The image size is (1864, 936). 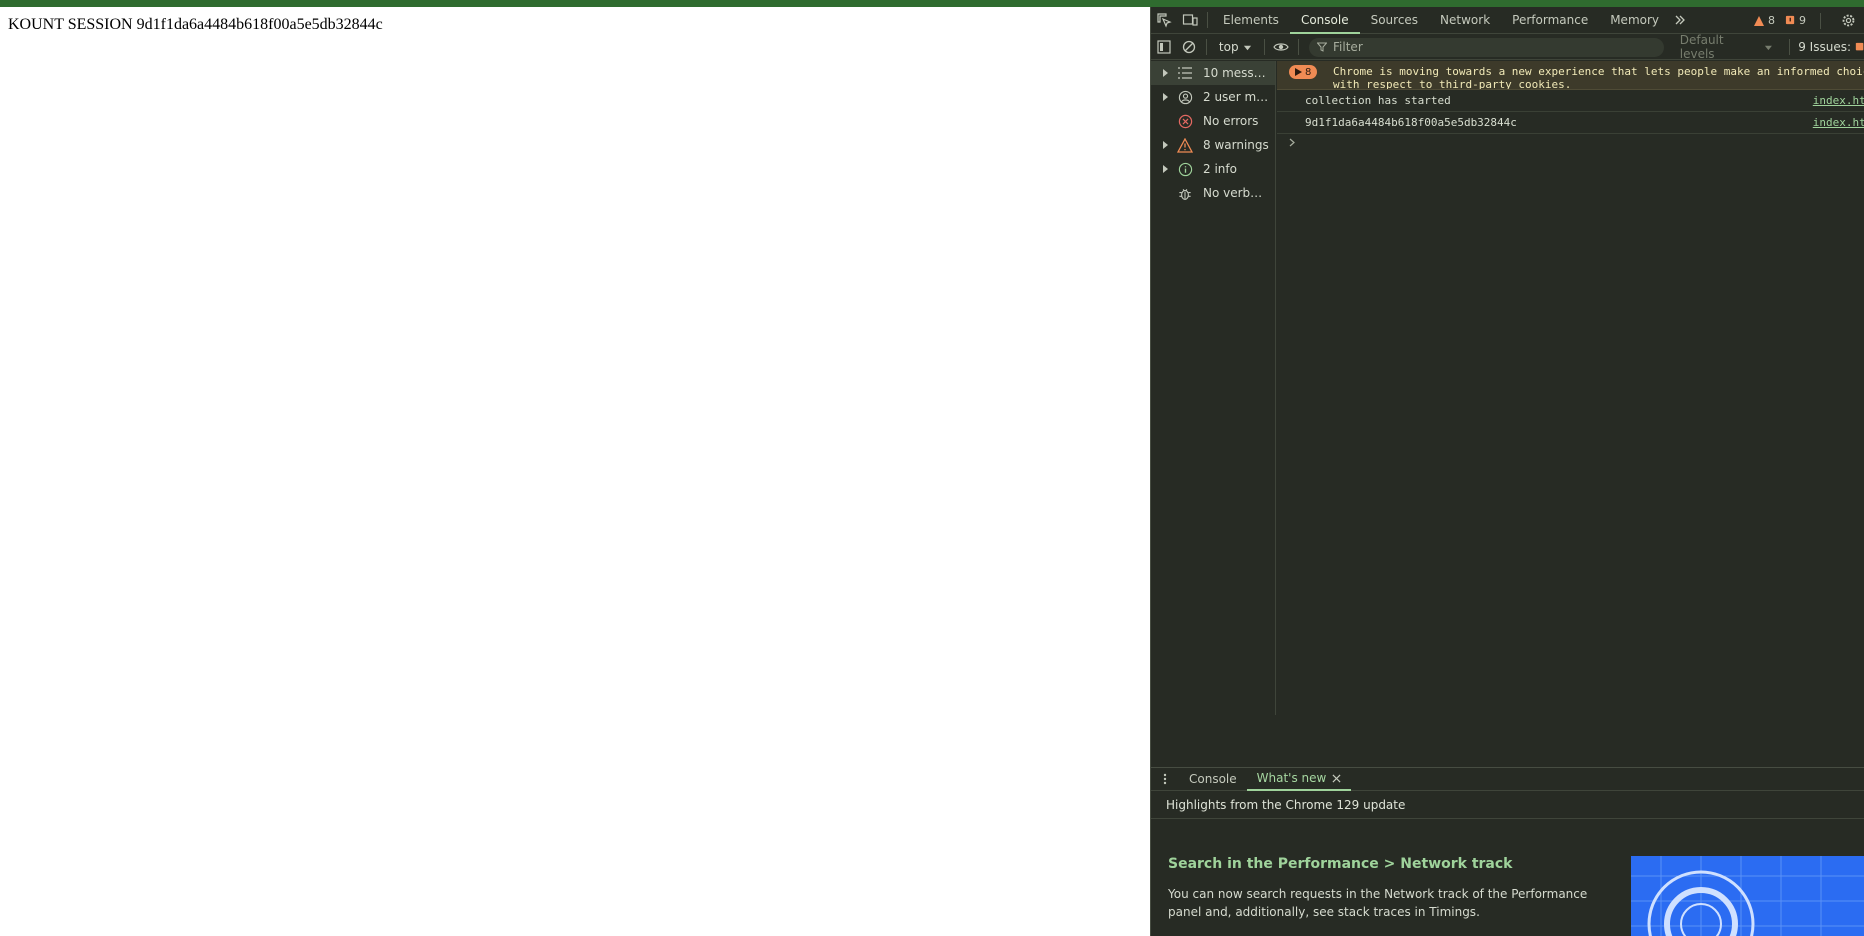 What do you see at coordinates (1507, 779) in the screenshot?
I see `drawer-tab-bar: Console What's new` at bounding box center [1507, 779].